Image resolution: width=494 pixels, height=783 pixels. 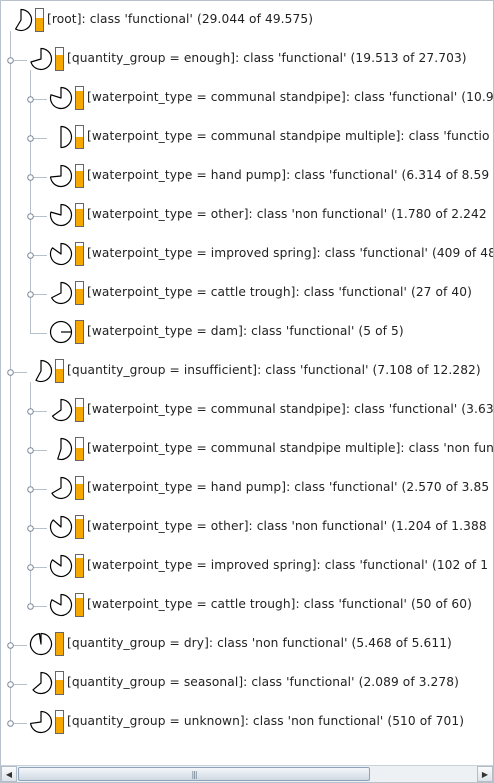 I want to click on arrow-left-icon: ◀, so click(x=9, y=774).